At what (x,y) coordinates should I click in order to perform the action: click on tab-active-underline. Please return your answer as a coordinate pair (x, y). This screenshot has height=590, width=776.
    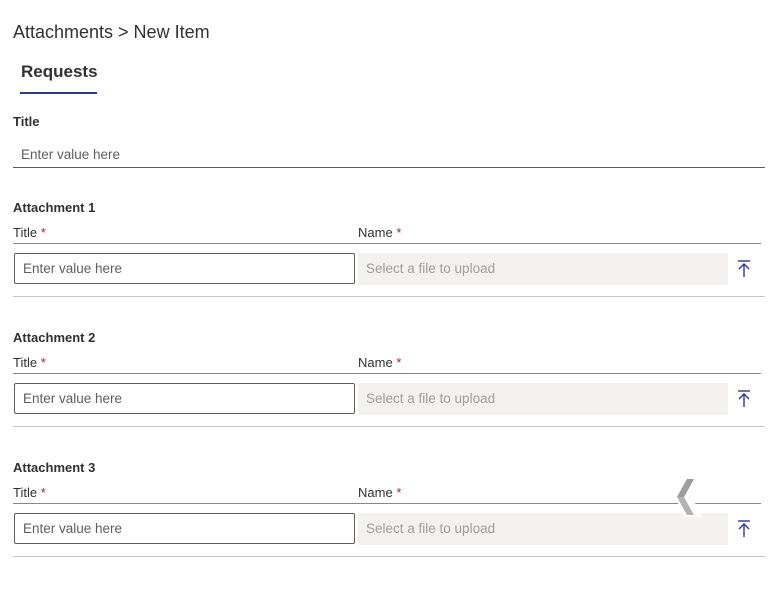
    Looking at the image, I should click on (58, 93).